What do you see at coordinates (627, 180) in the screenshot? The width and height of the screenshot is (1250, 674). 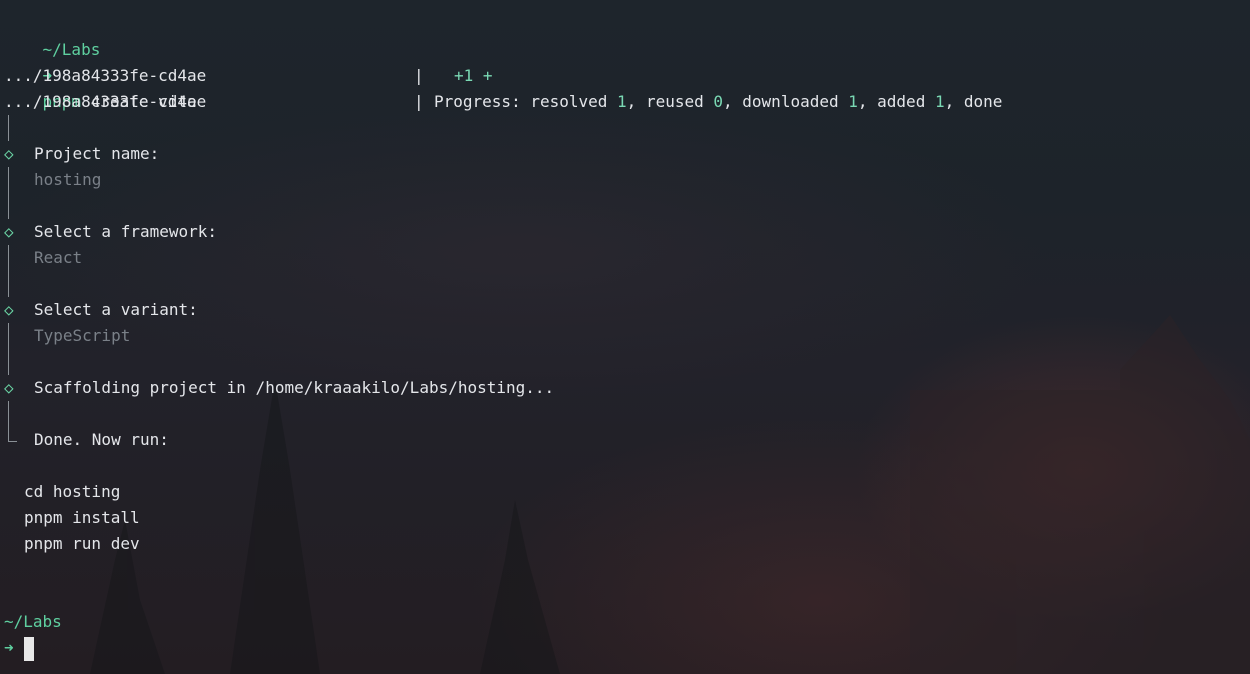 I see `step-project-name-value: hosting` at bounding box center [627, 180].